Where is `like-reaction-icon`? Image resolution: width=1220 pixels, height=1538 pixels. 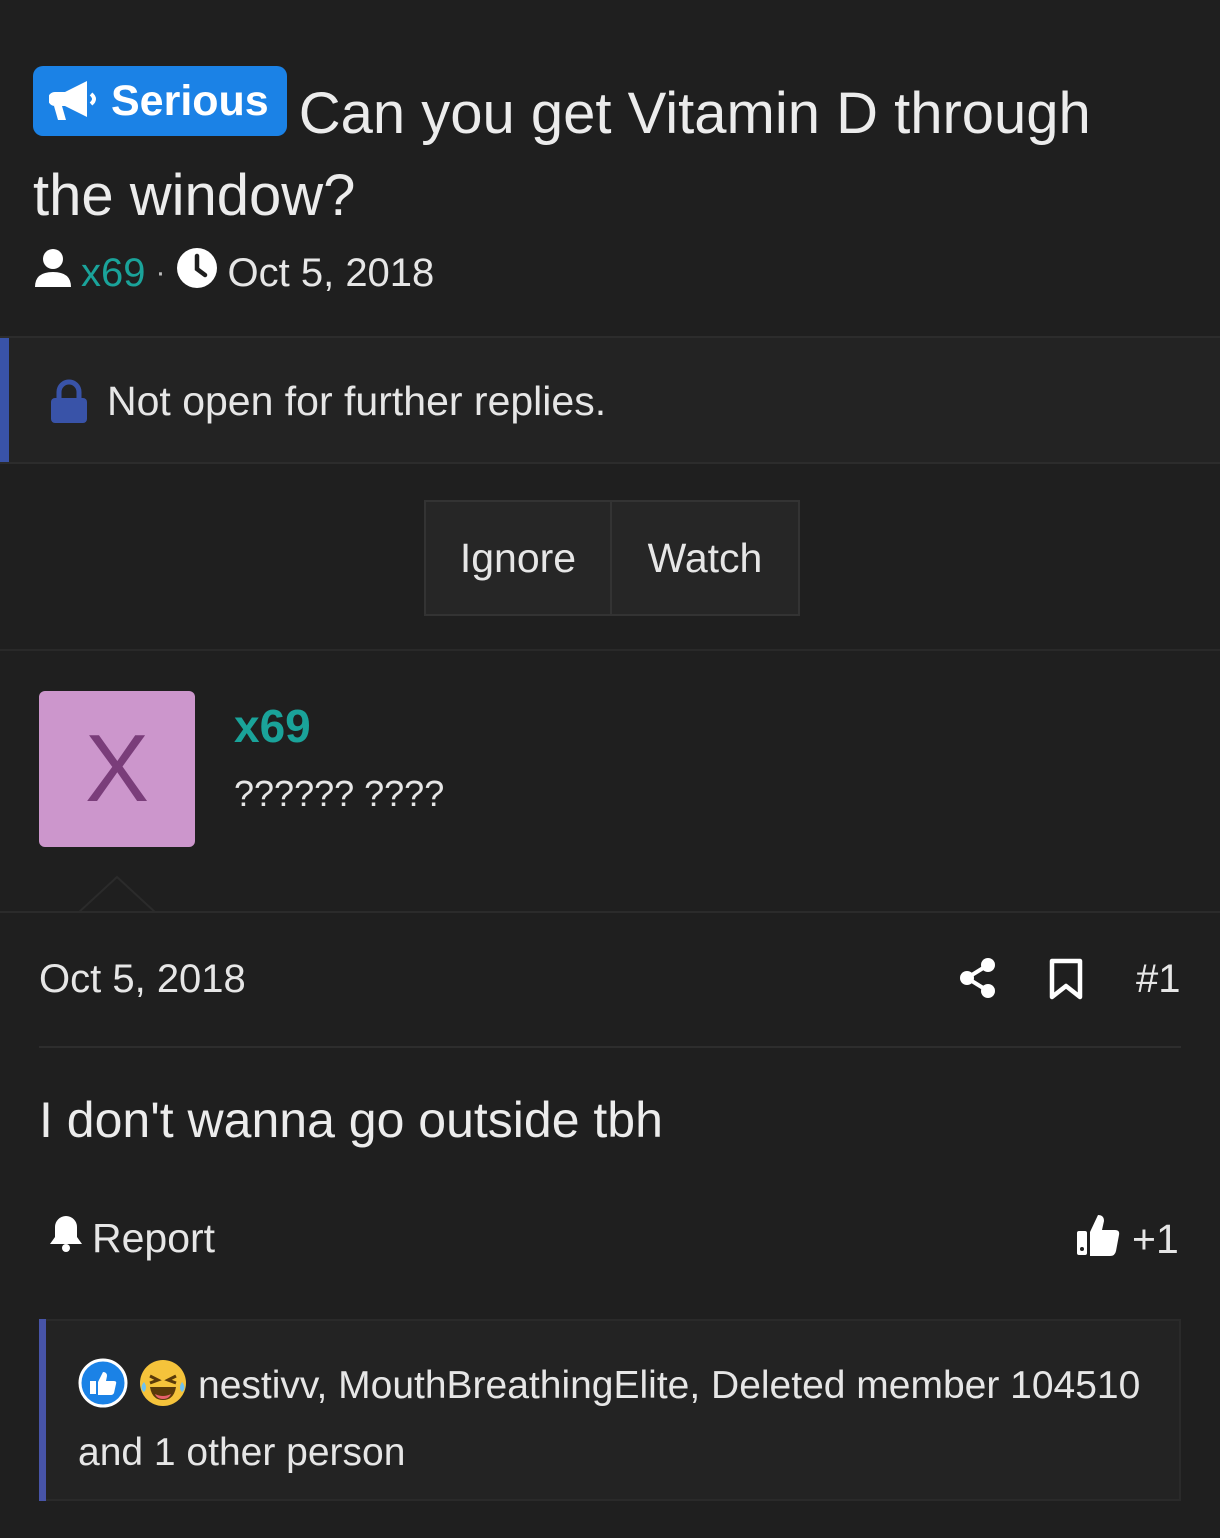
like-reaction-icon is located at coordinates (103, 1391).